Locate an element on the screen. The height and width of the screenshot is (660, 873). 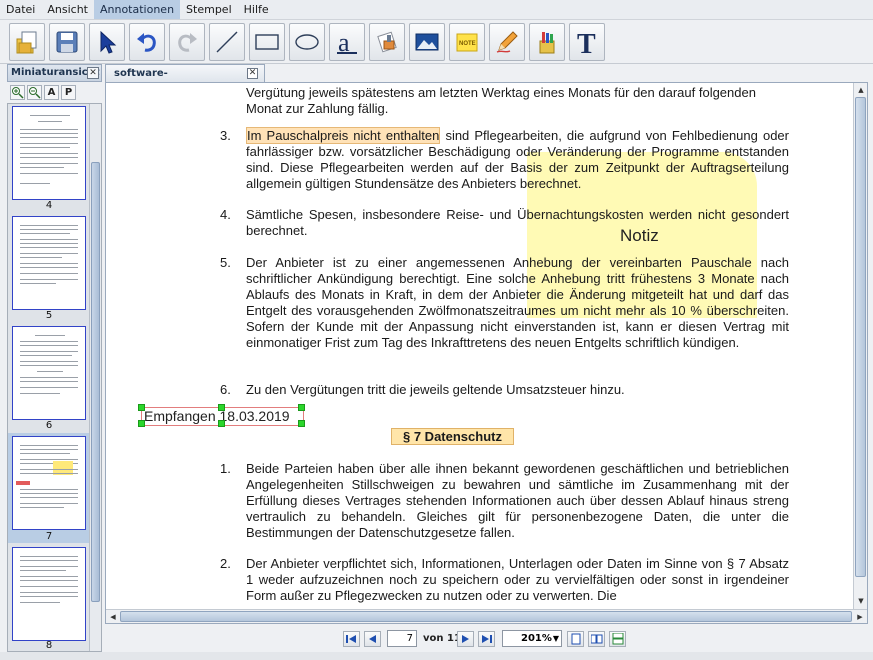
highlighter-tool-button is located at coordinates (547, 42).